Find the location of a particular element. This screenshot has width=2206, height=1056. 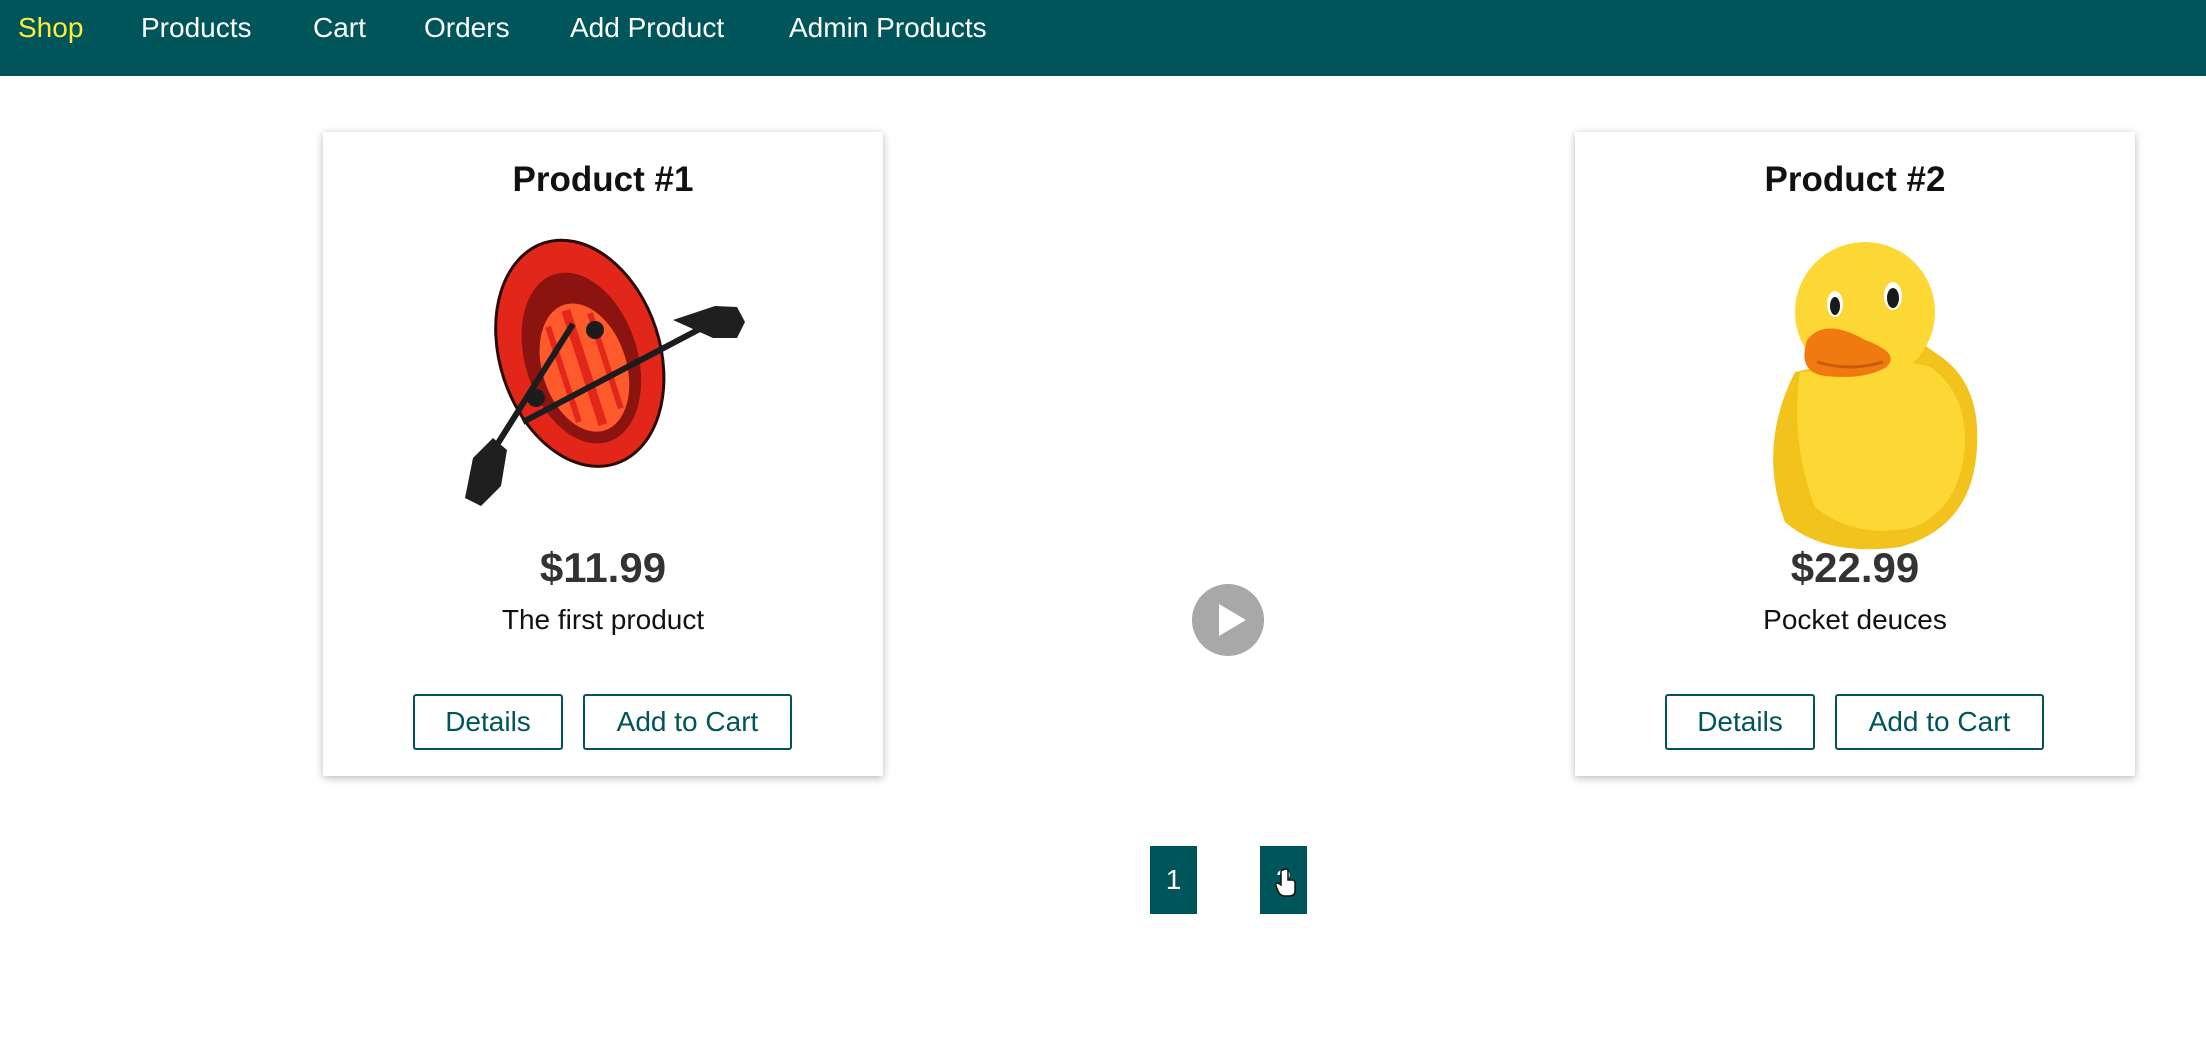

product-title: Product #1 is located at coordinates (603, 180).